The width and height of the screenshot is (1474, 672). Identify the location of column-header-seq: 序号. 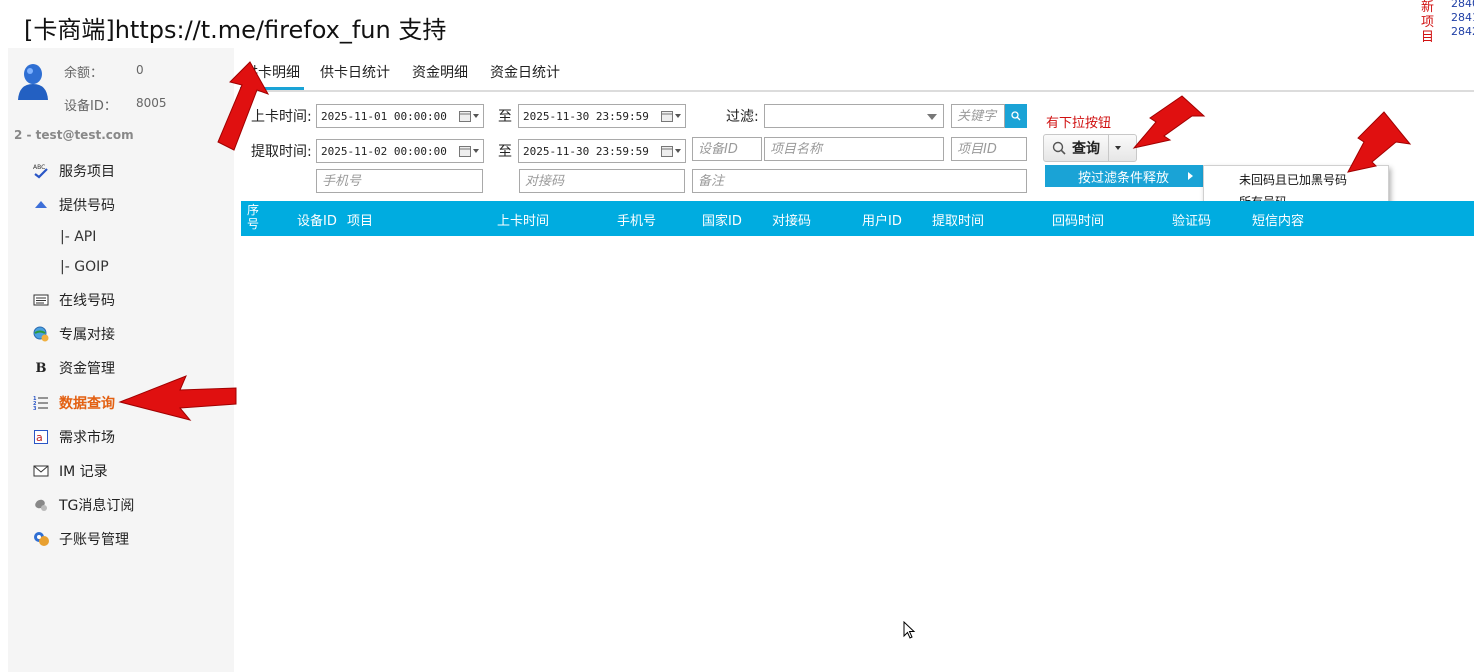
(254, 217).